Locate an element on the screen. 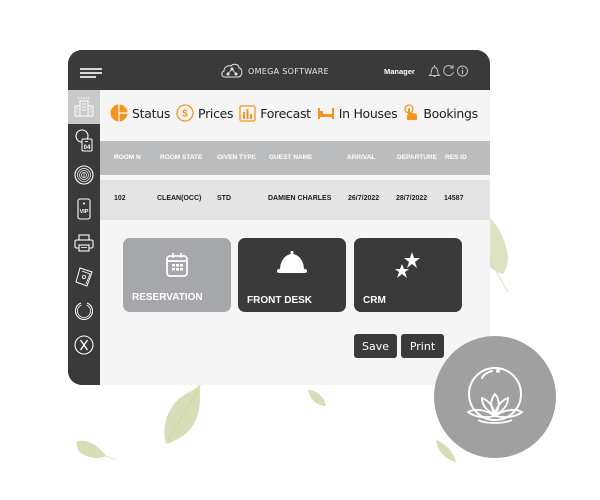  tab-bookings: Bookings is located at coordinates (440, 113).